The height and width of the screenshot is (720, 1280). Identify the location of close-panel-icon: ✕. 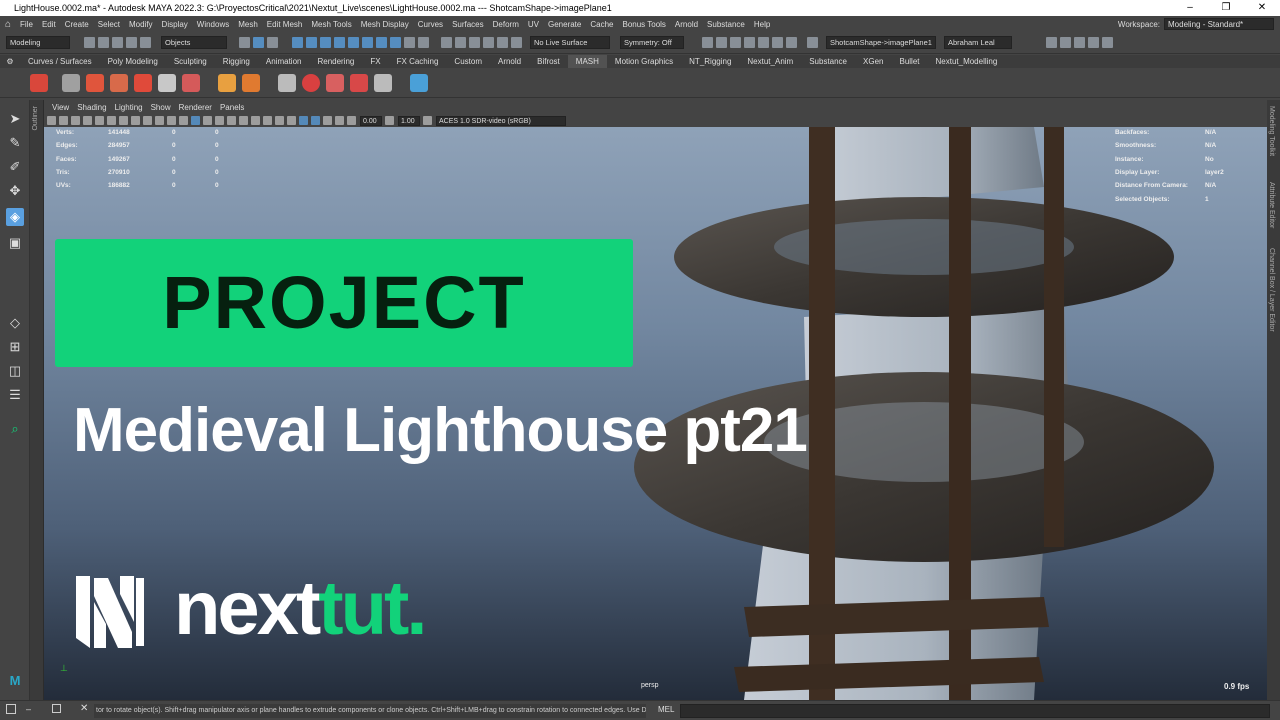
(84, 708).